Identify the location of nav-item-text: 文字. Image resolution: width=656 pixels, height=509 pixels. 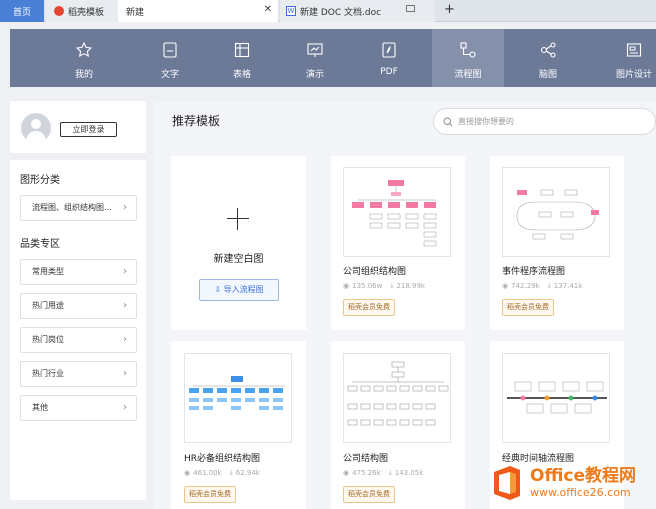
(170, 58).